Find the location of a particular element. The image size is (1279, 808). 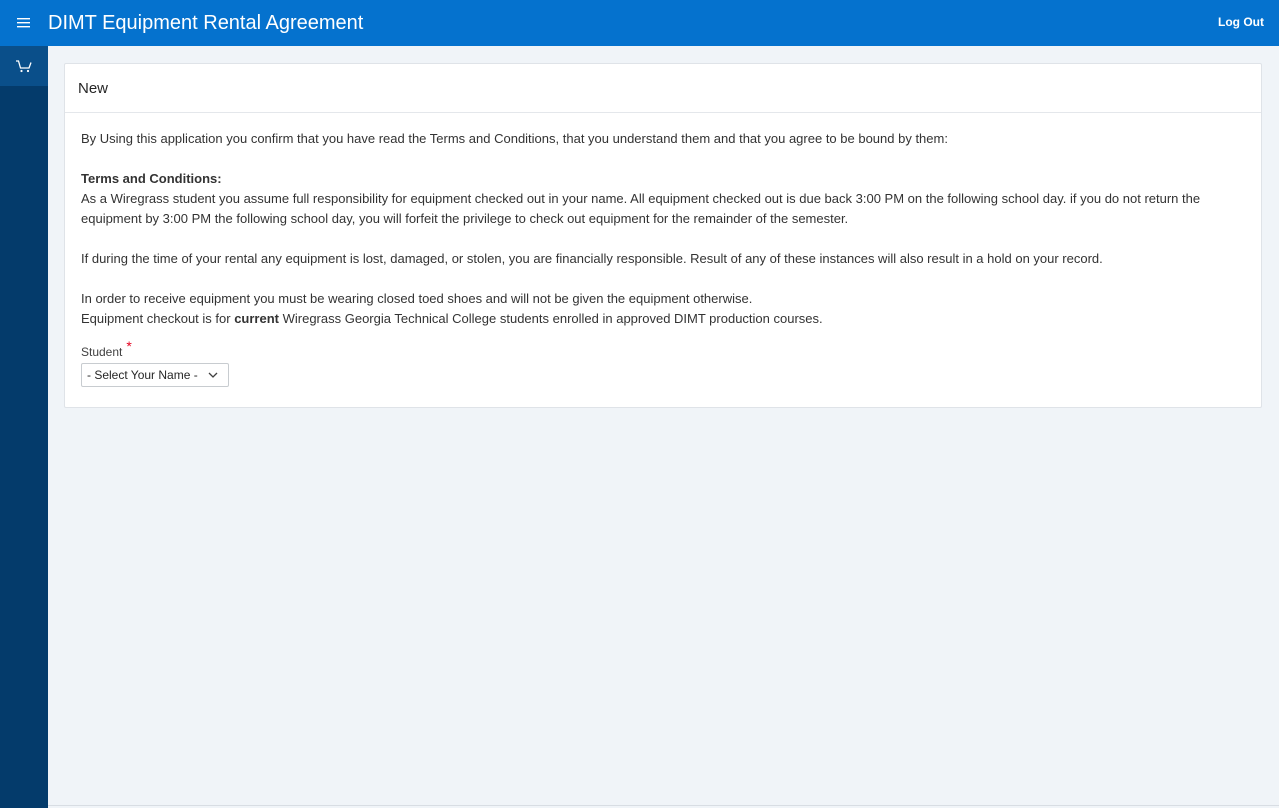

menu-toggle-button is located at coordinates (24, 23).